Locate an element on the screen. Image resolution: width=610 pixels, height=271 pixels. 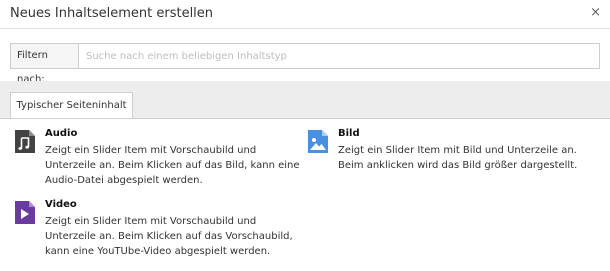
item-name: Bild is located at coordinates (349, 133).